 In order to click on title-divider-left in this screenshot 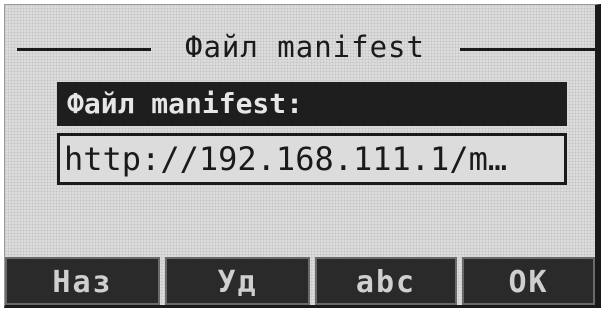, I will do `click(84, 49)`.